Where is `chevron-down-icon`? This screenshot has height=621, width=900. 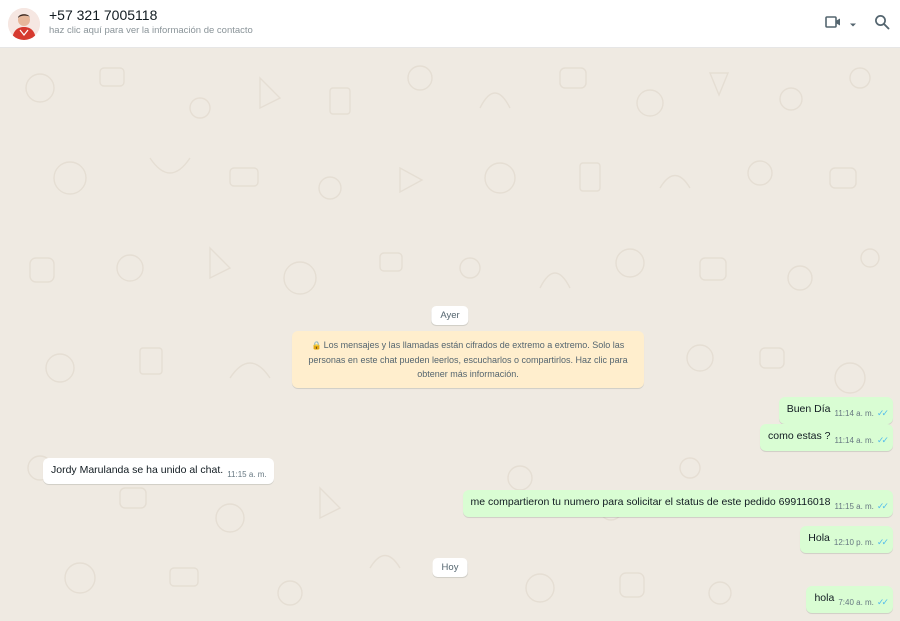
chevron-down-icon is located at coordinates (853, 24).